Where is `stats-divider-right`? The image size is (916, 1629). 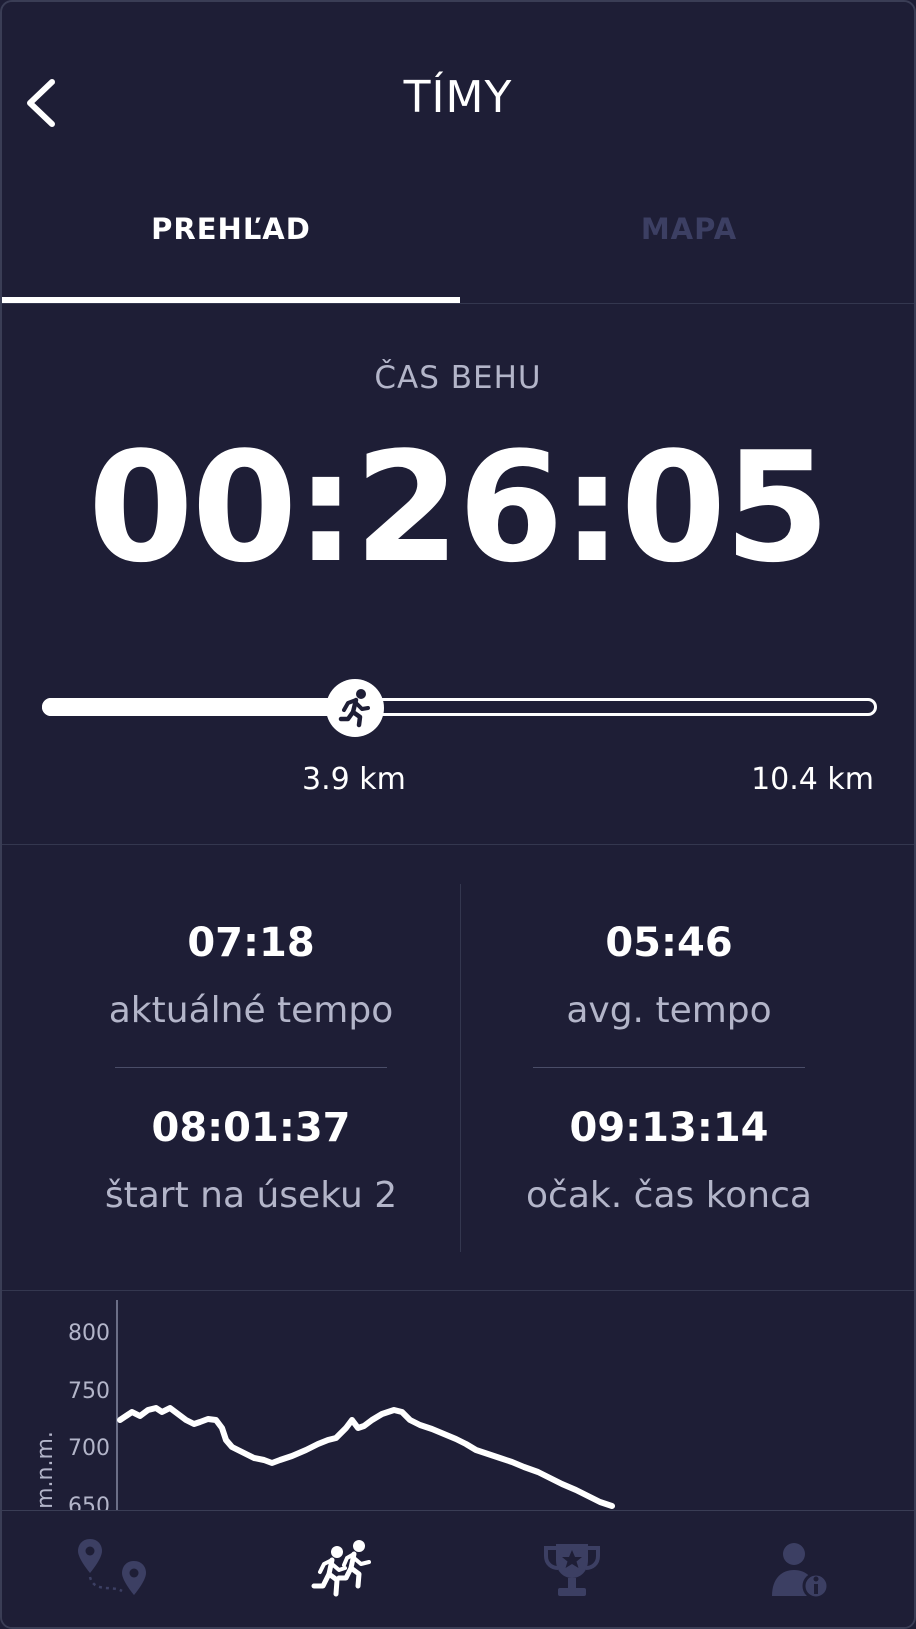 stats-divider-right is located at coordinates (669, 1067).